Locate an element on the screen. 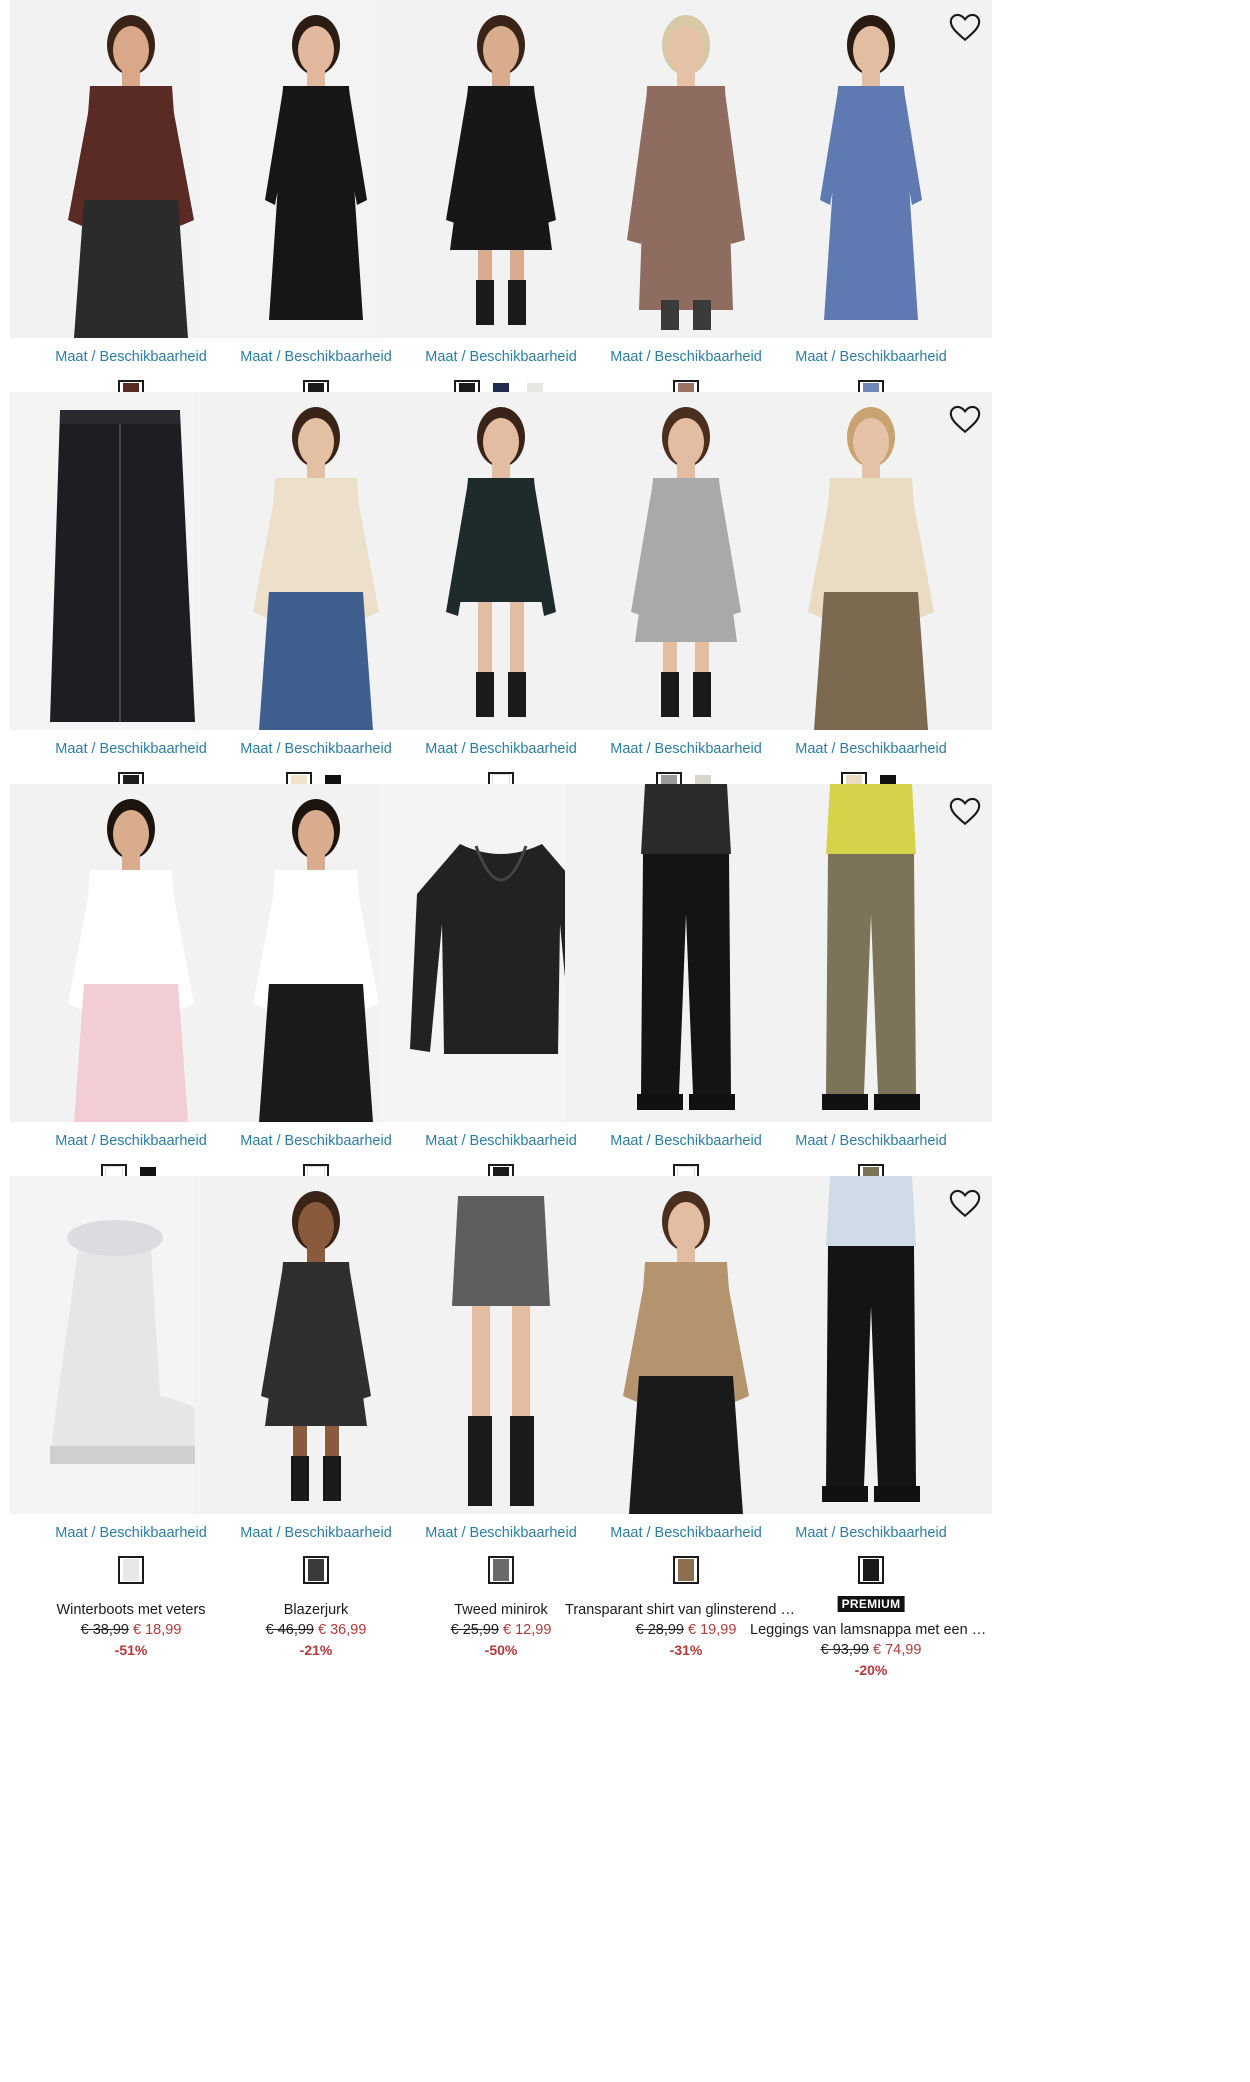 This screenshot has width=1250, height=2082. sale-price: € 18,99 is located at coordinates (157, 1630).